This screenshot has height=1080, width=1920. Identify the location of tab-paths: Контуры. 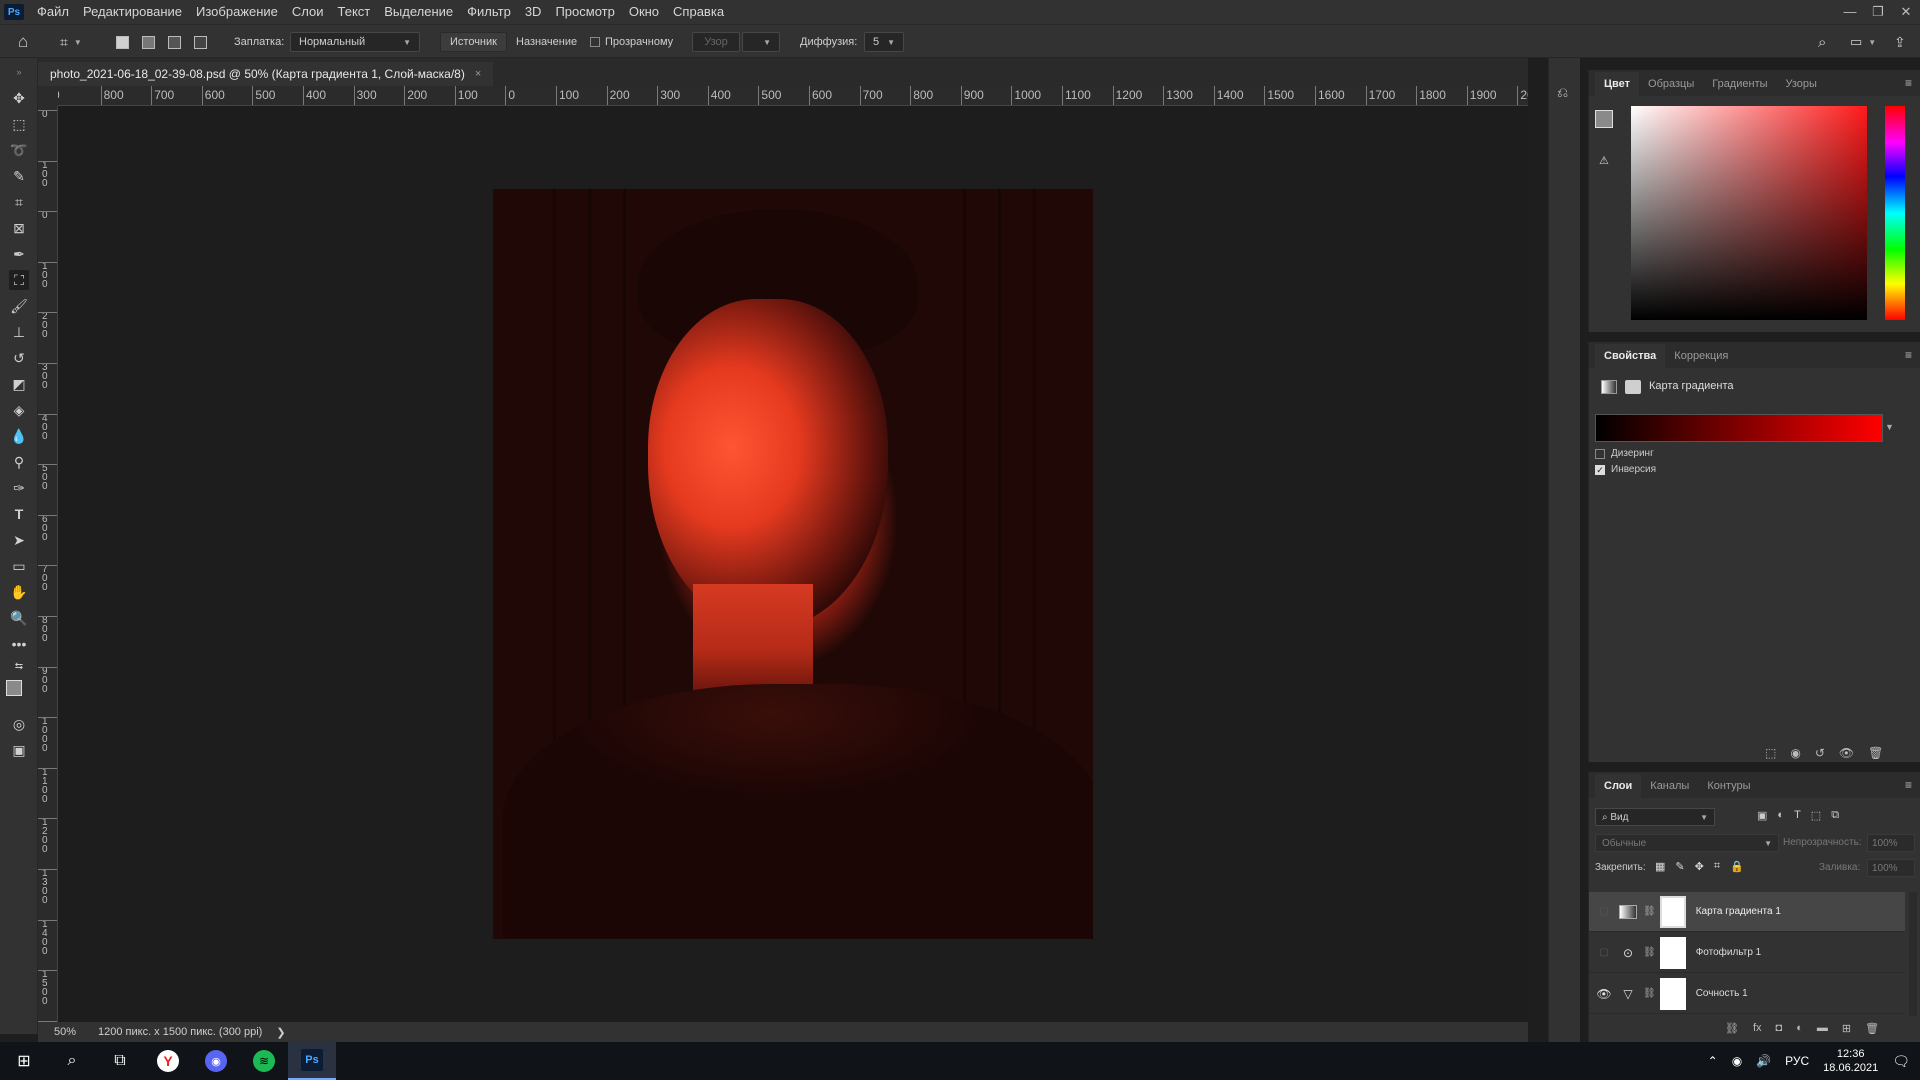
(1728, 786).